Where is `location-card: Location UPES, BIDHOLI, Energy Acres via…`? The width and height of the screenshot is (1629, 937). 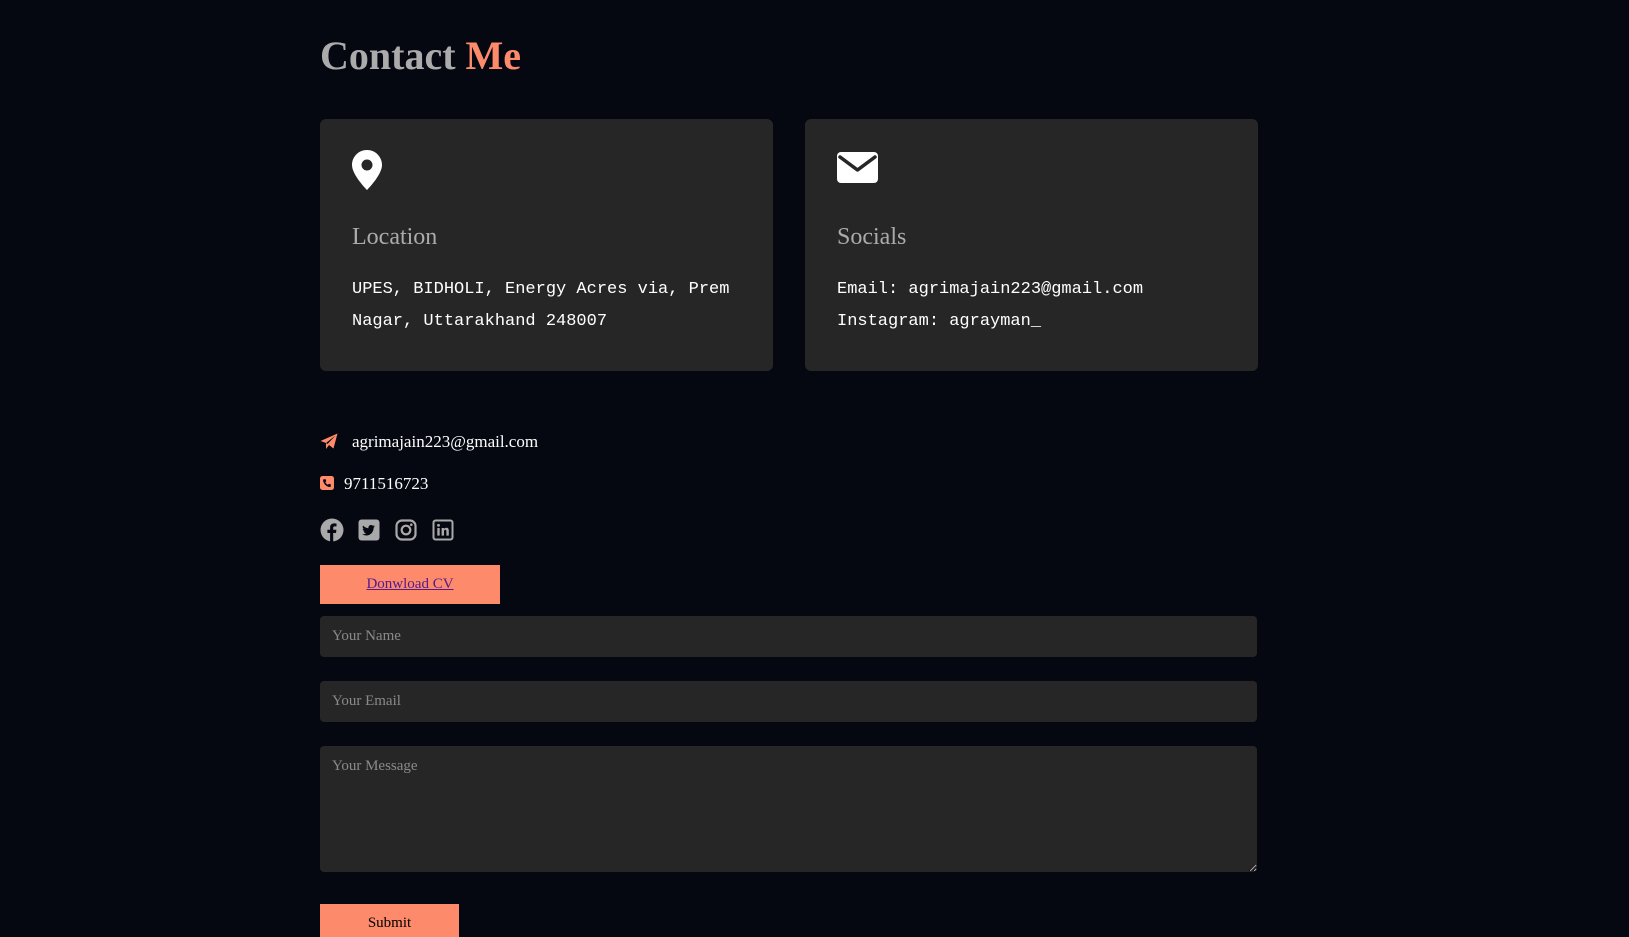
location-card: Location UPES, BIDHOLI, Energy Acres via… is located at coordinates (546, 245).